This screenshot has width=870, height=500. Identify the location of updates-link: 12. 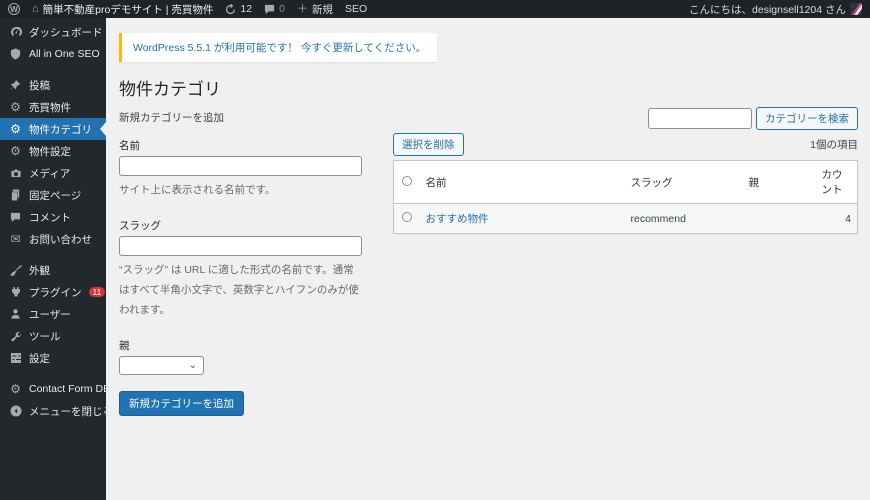
(238, 9).